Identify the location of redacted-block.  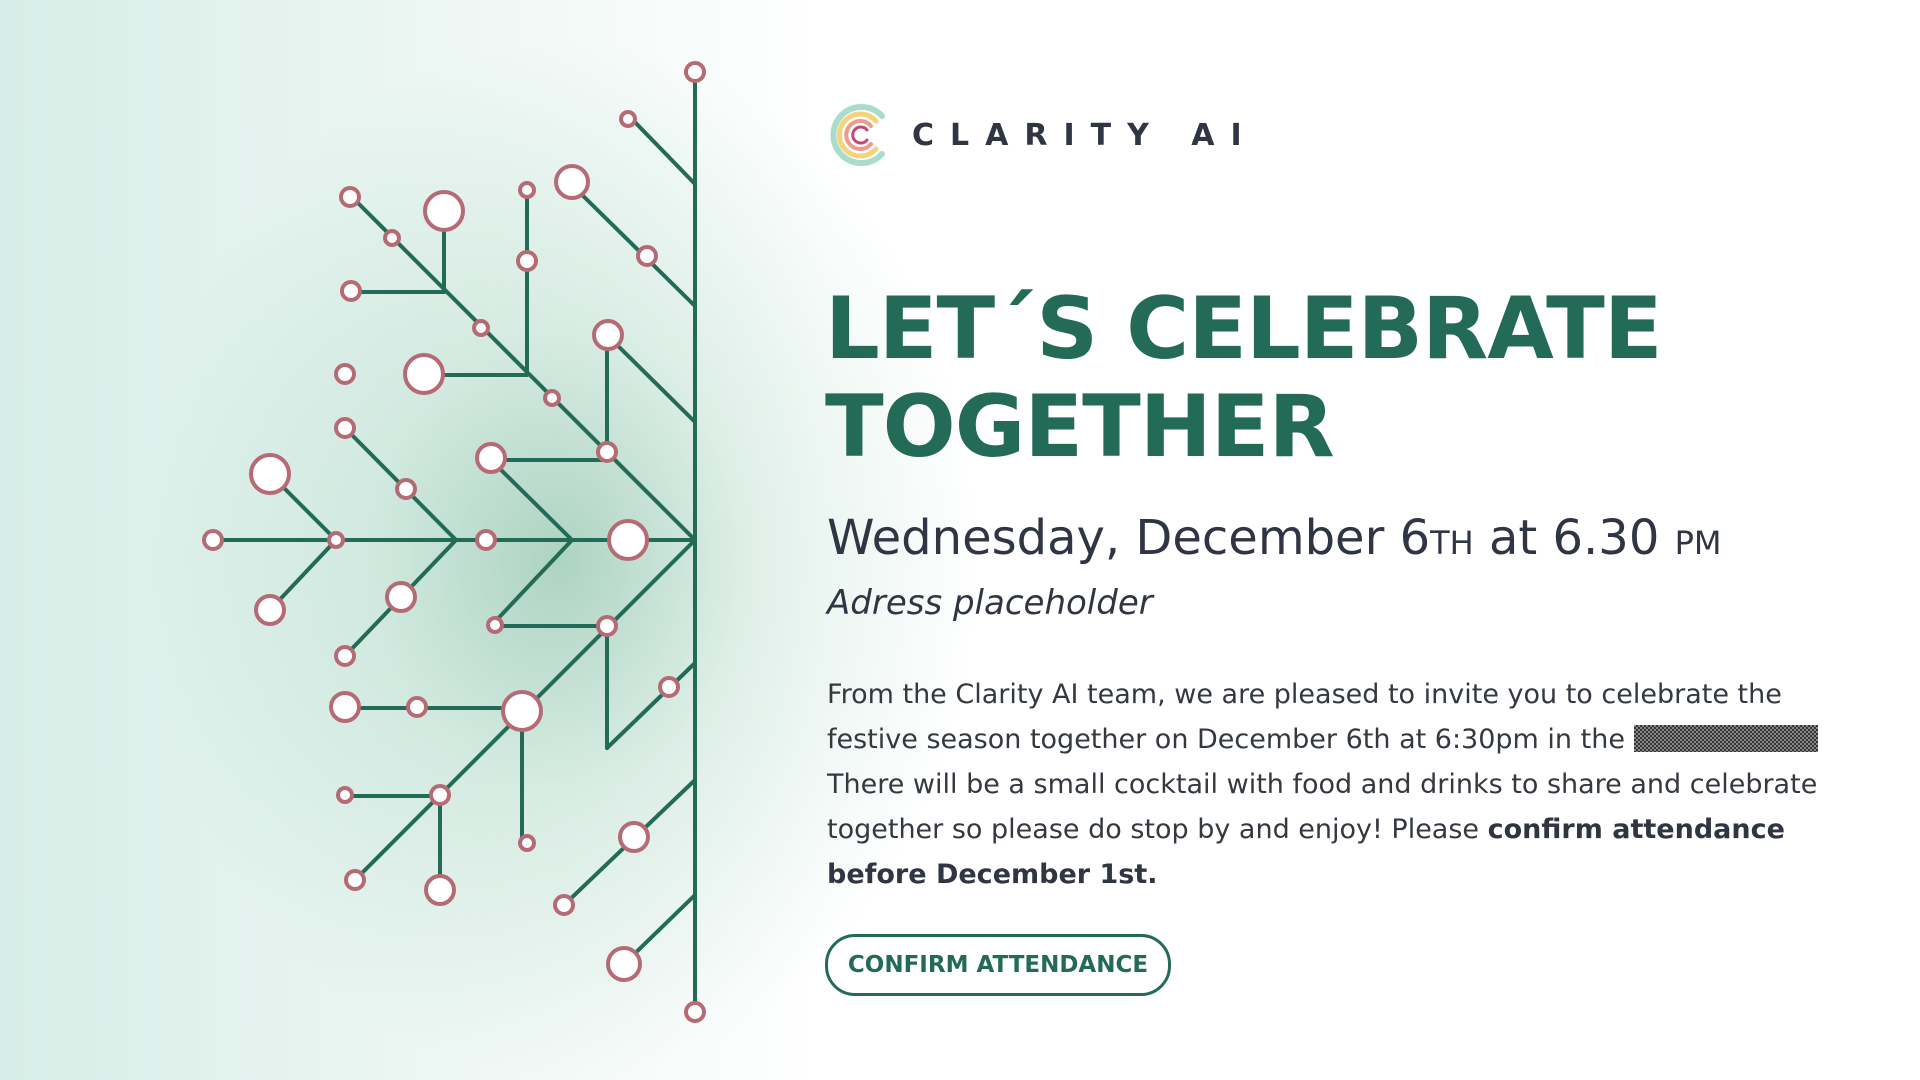
(1725, 738).